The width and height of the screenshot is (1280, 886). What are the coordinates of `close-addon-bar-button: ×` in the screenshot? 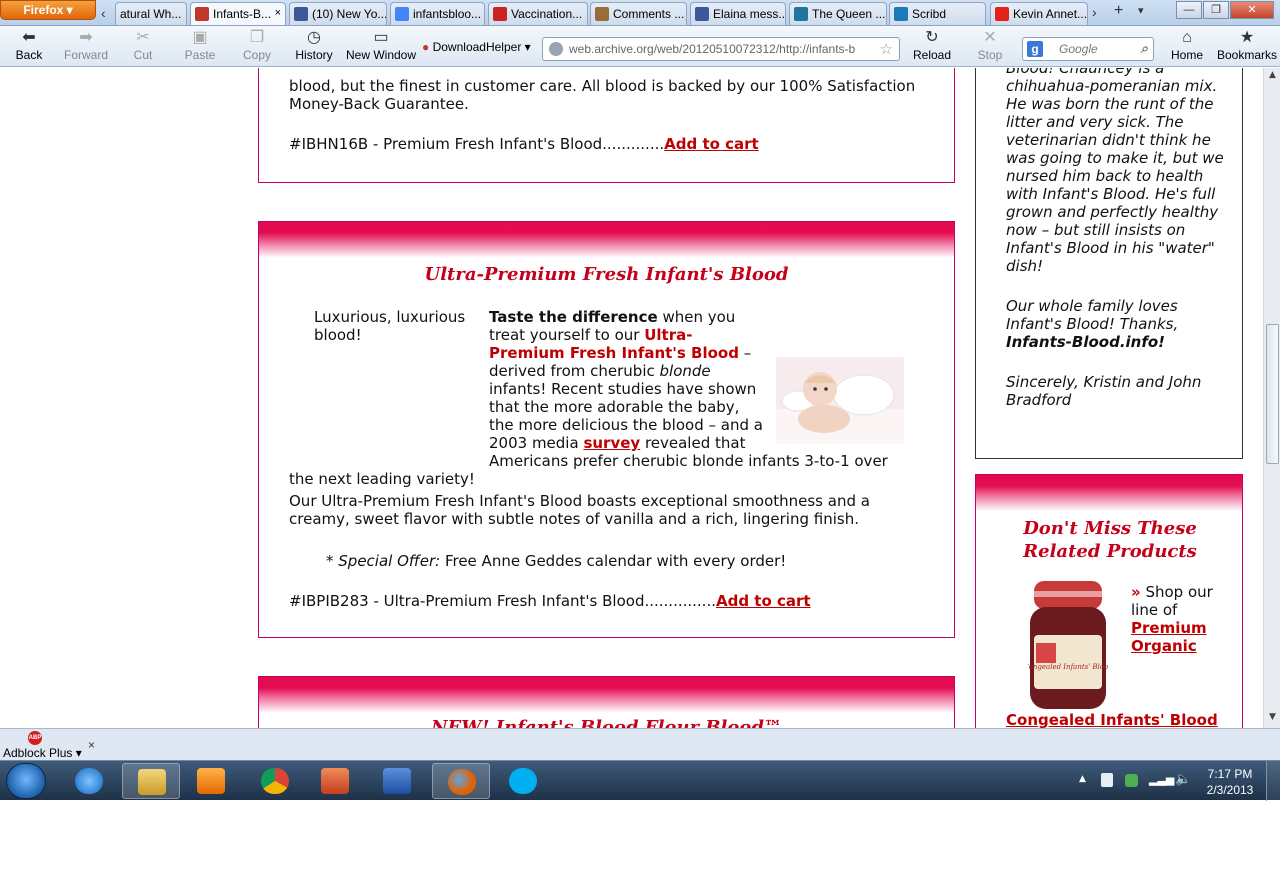 It's located at (91, 745).